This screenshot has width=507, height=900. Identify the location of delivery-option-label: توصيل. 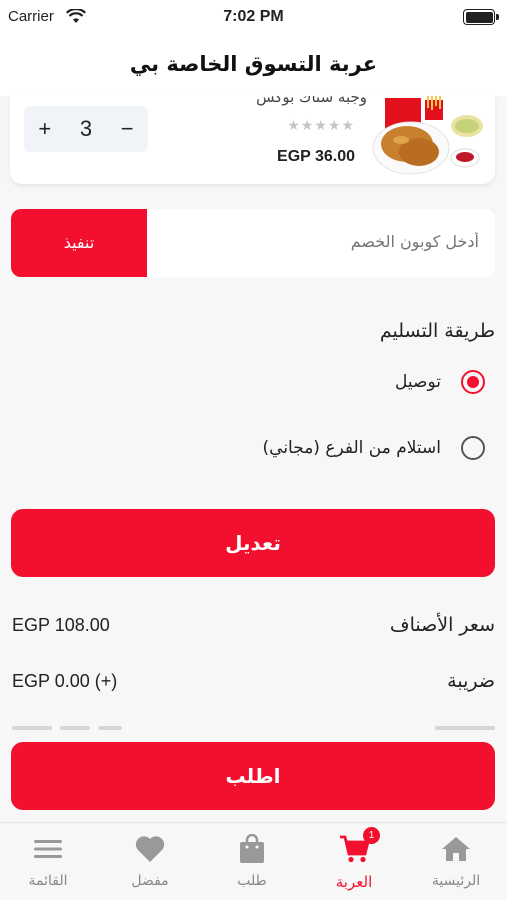
(418, 382).